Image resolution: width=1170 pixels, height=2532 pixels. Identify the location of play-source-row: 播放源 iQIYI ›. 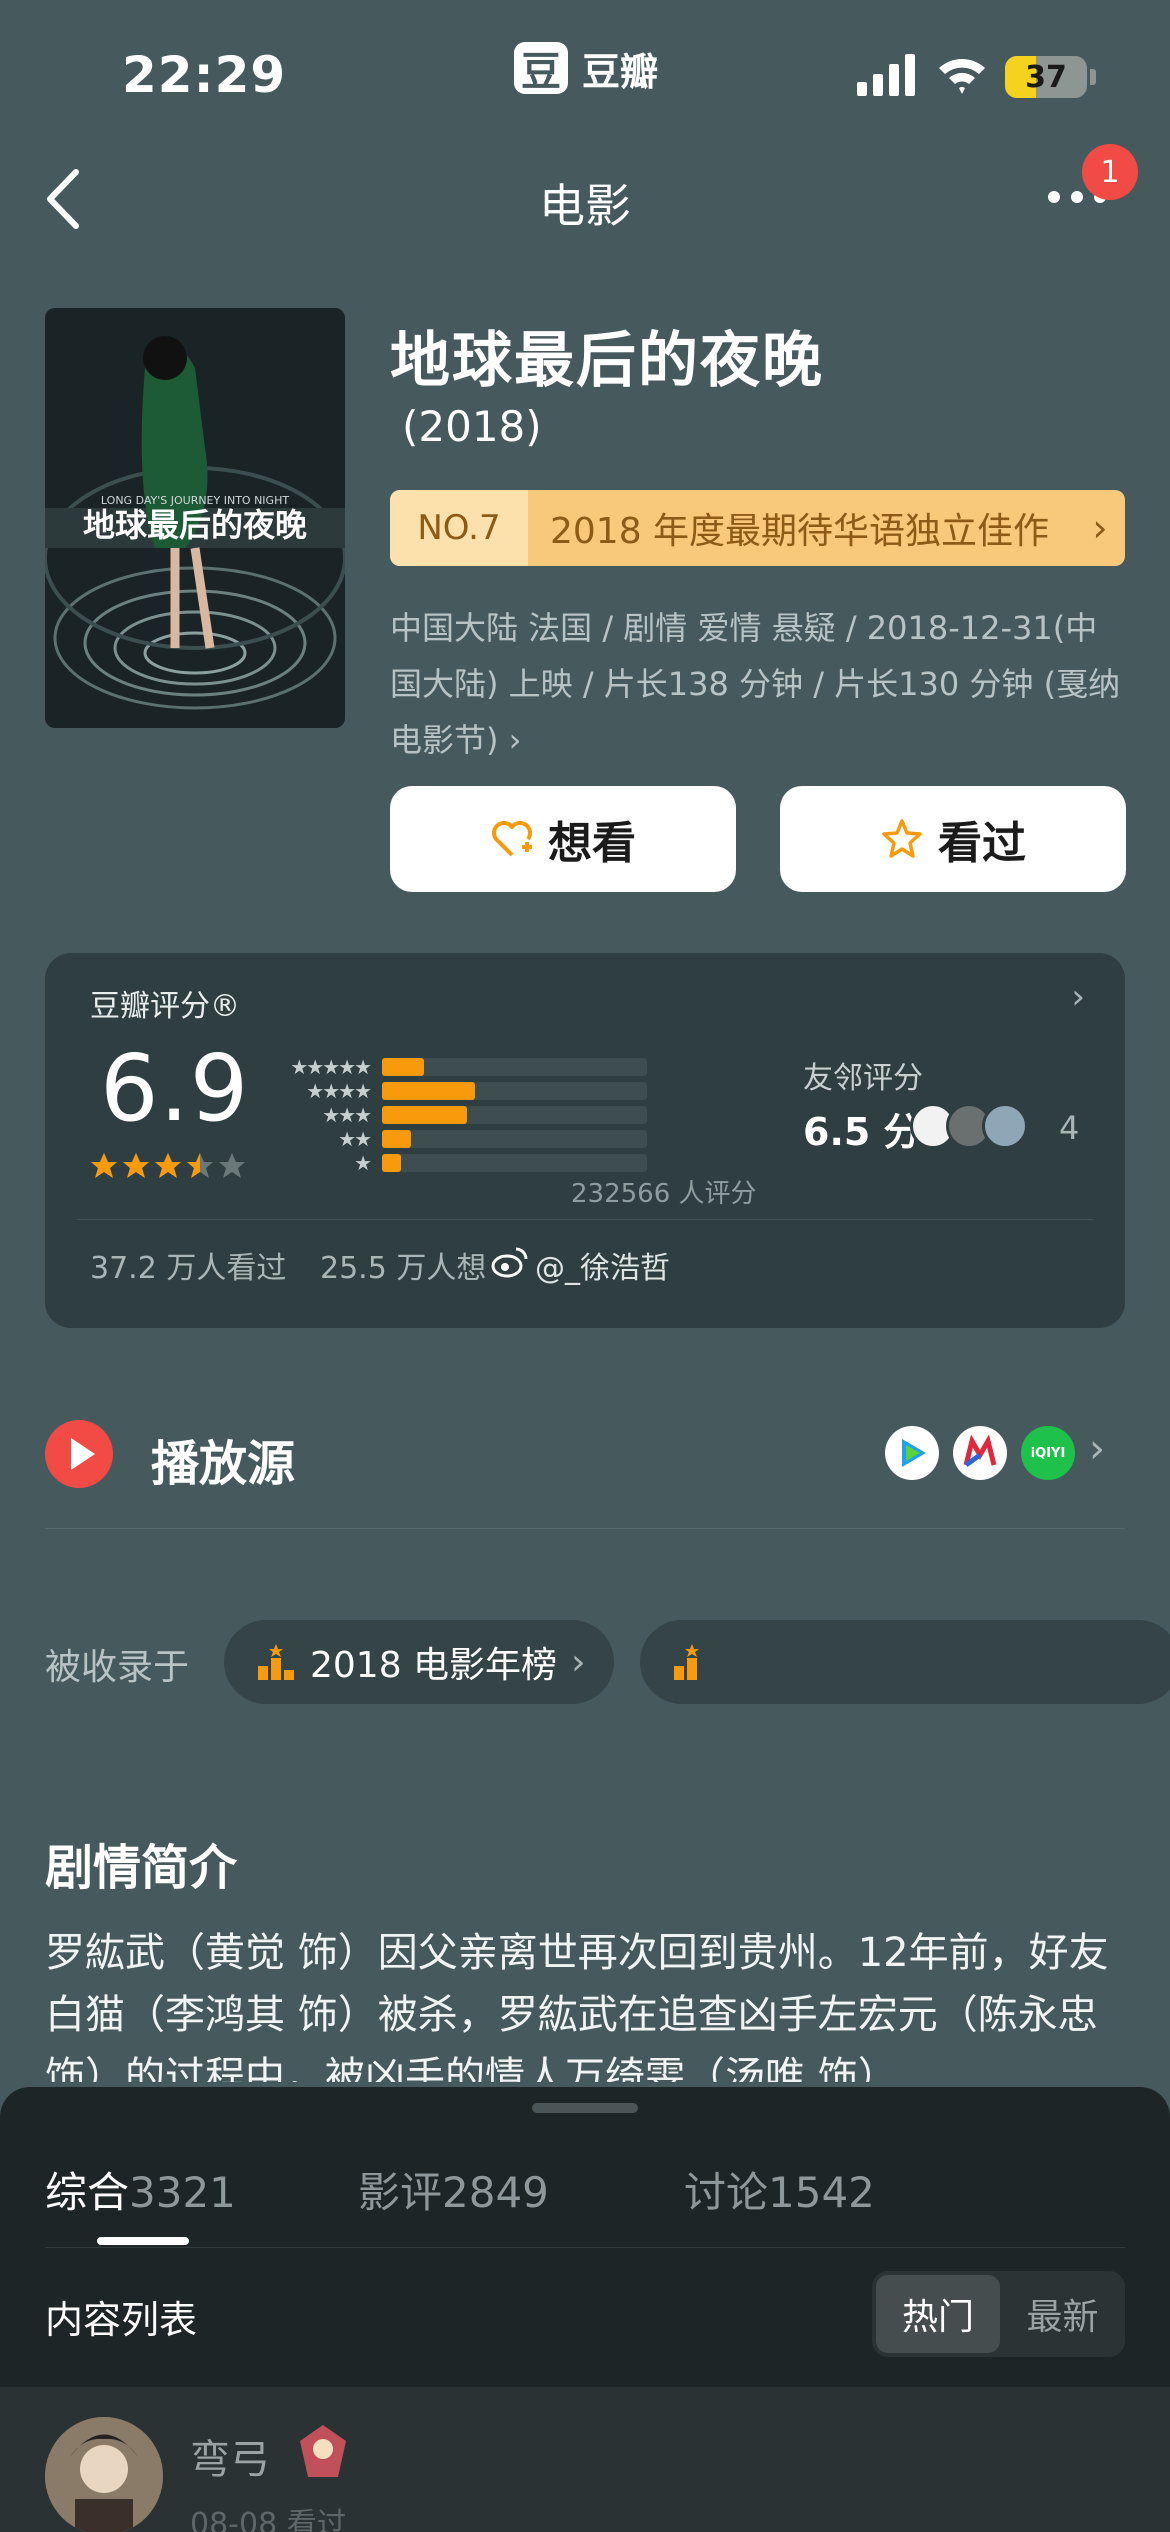
(585, 1455).